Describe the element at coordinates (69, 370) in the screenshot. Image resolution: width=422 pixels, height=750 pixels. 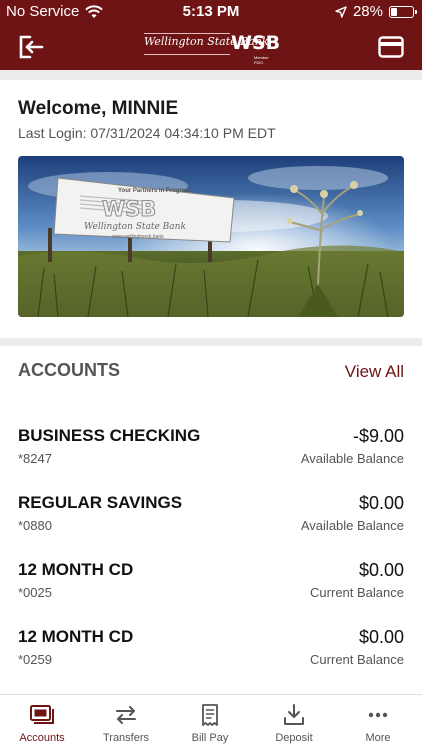
I see `accounts-title: ACCOUNTS` at that location.